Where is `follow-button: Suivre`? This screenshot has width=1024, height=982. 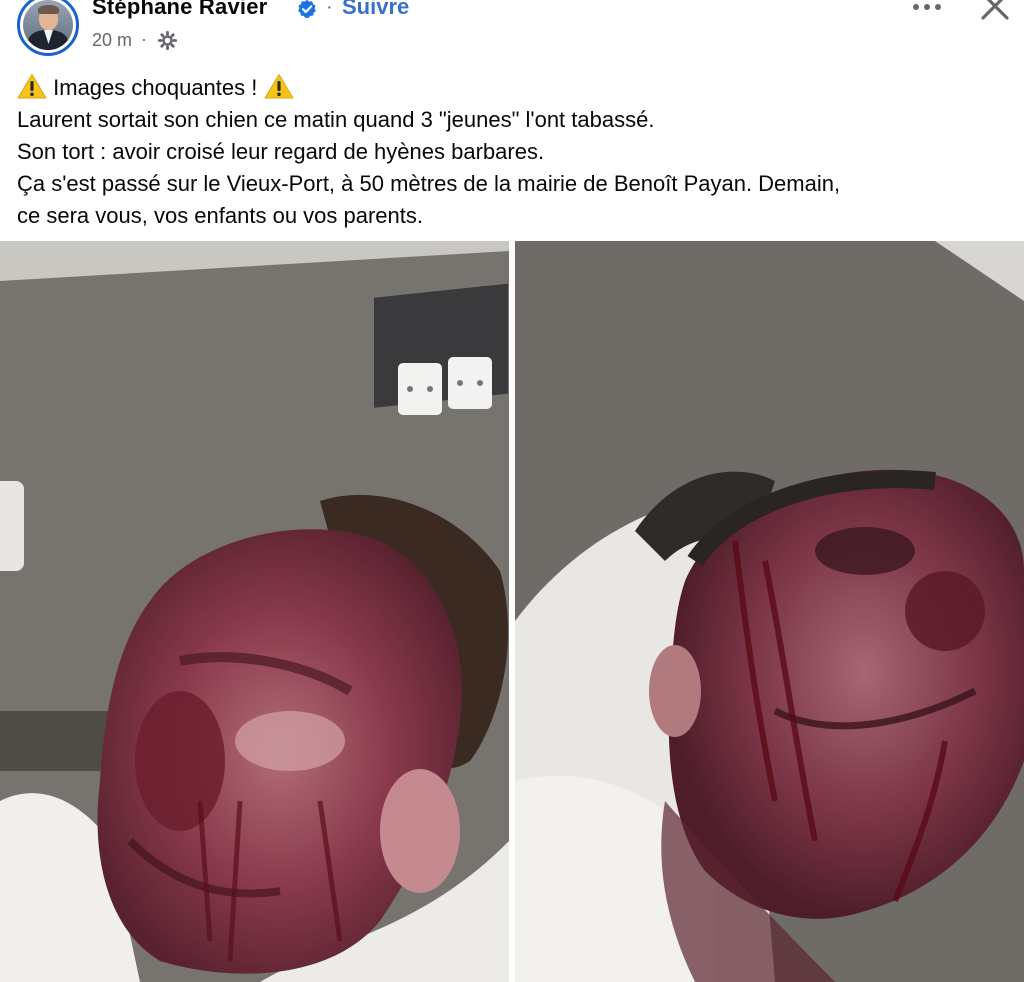
follow-button: Suivre is located at coordinates (375, 10).